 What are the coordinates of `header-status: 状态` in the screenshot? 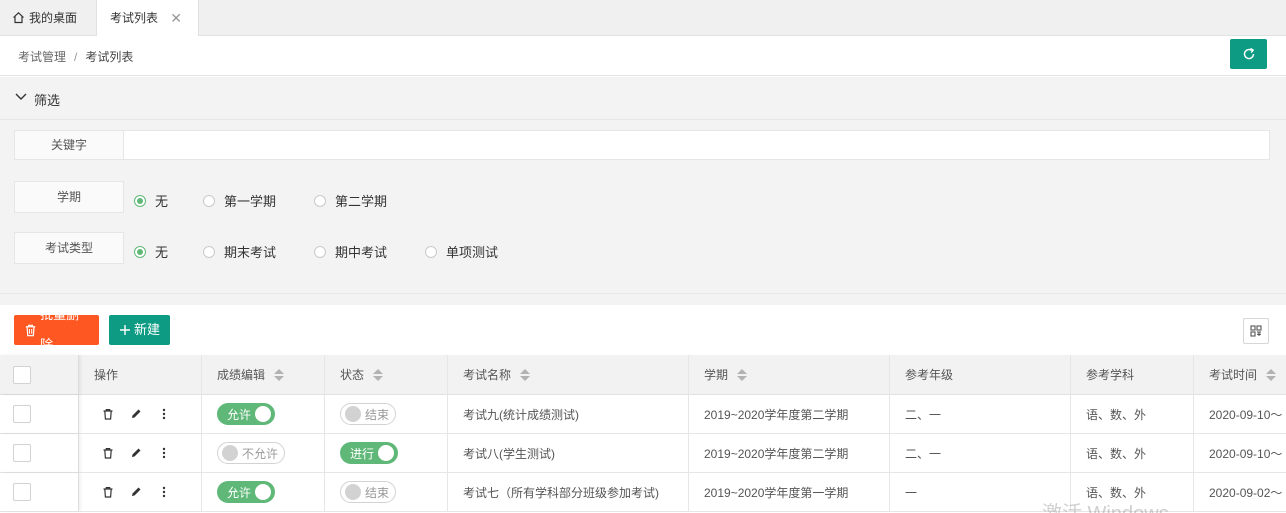 It's located at (386, 374).